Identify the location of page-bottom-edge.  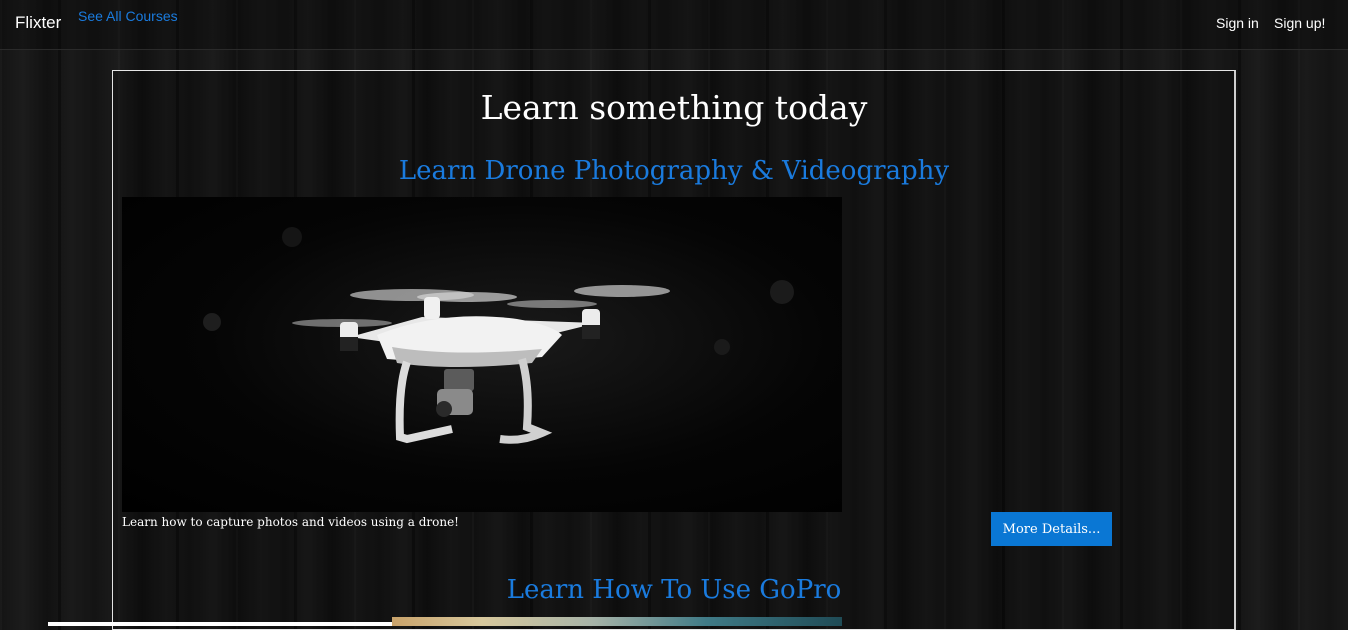
(220, 624).